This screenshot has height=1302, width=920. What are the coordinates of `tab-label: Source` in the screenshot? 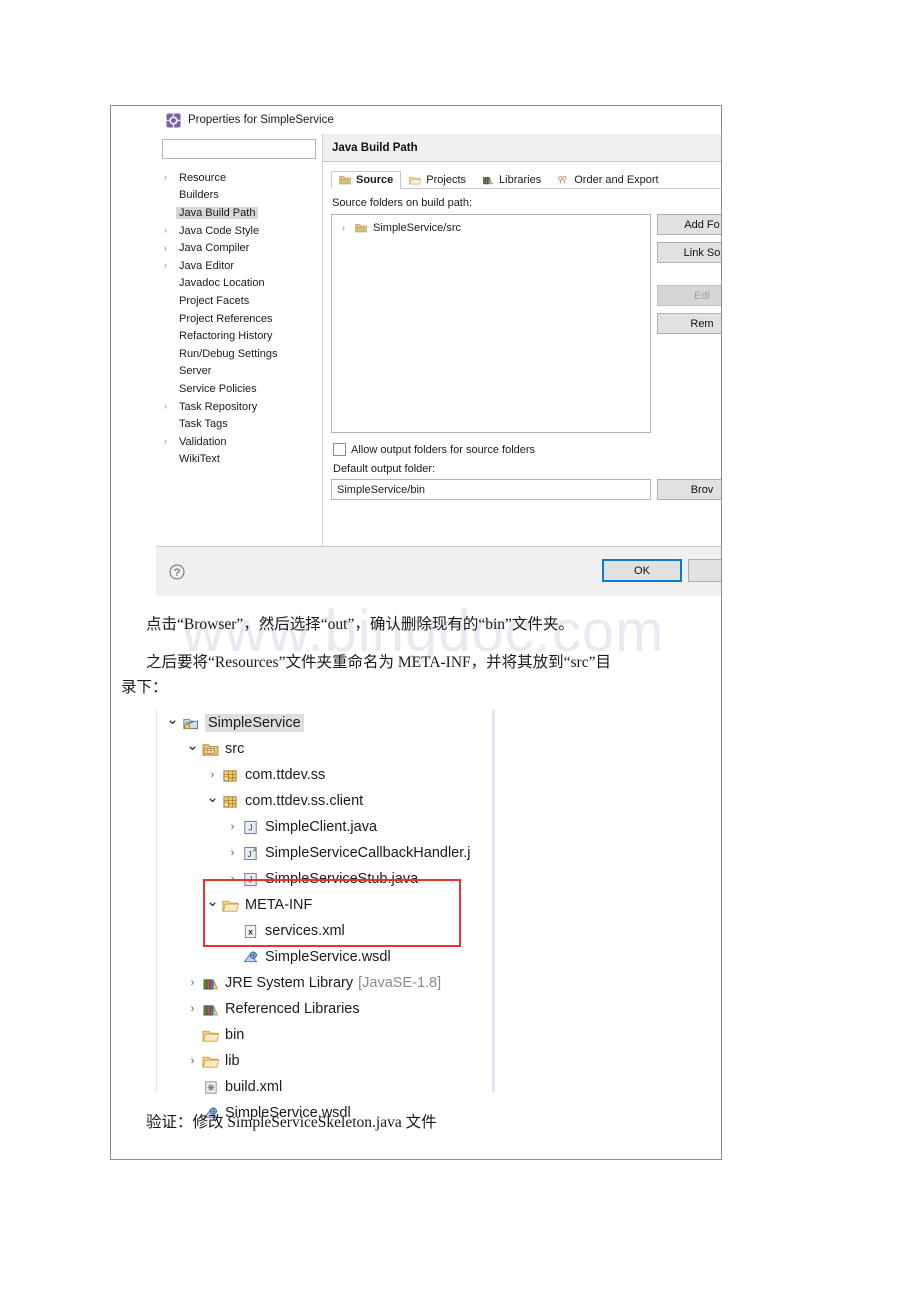 It's located at (375, 180).